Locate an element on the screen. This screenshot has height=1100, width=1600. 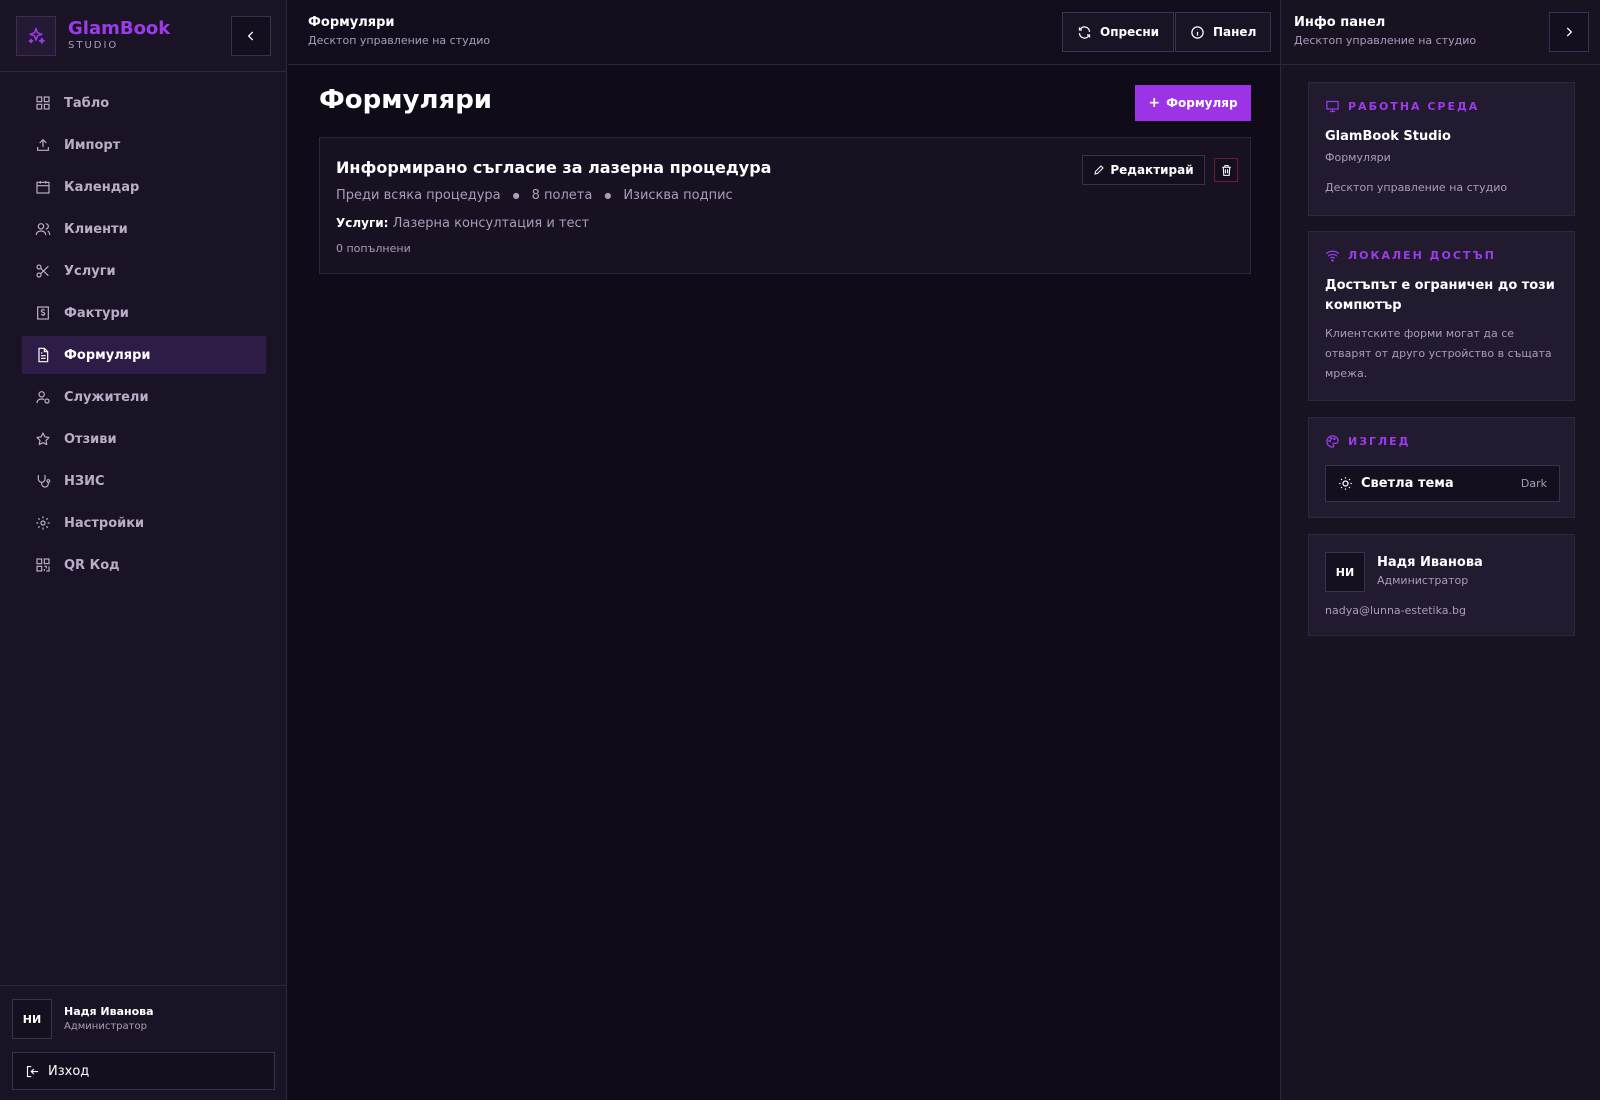
local-access-label: ЛОКАЛЕН ДОСТЪП is located at coordinates (1410, 255).